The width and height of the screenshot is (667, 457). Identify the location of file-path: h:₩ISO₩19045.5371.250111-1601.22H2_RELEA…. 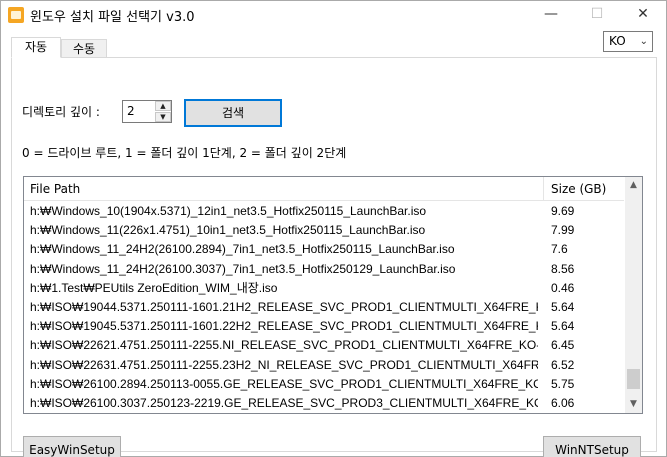
(284, 326).